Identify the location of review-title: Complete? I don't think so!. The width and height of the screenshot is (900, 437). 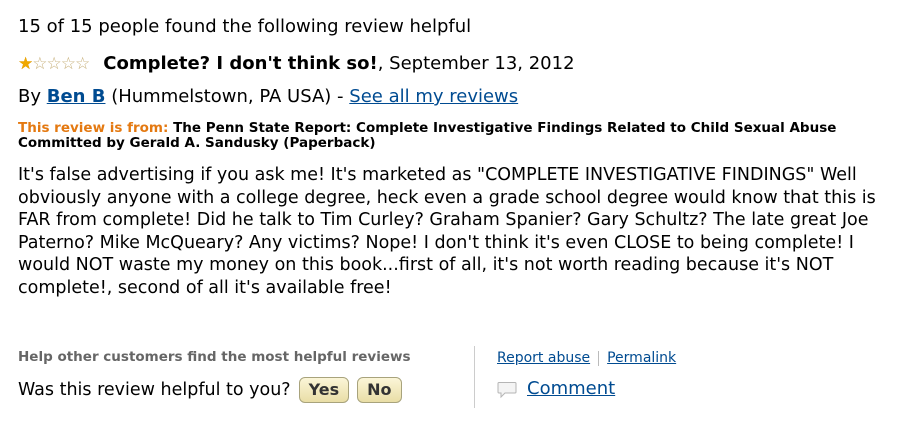
(240, 63).